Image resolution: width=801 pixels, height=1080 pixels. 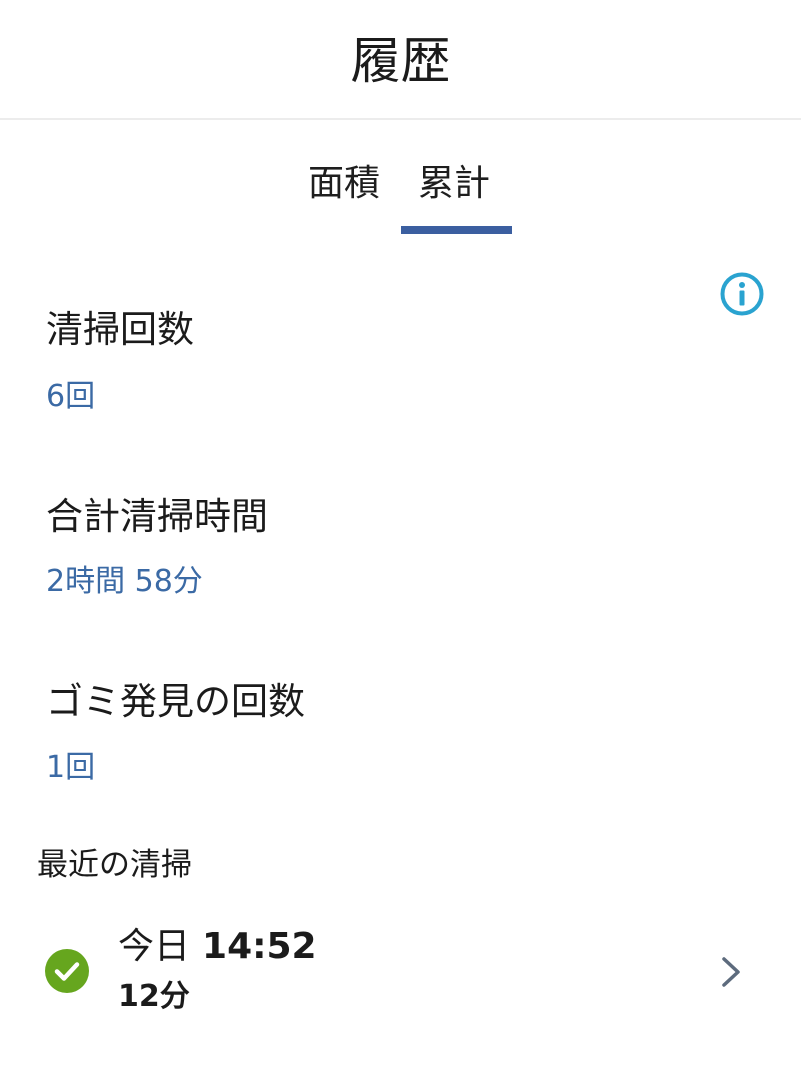 I want to click on selected-tab-indicator, so click(x=456, y=230).